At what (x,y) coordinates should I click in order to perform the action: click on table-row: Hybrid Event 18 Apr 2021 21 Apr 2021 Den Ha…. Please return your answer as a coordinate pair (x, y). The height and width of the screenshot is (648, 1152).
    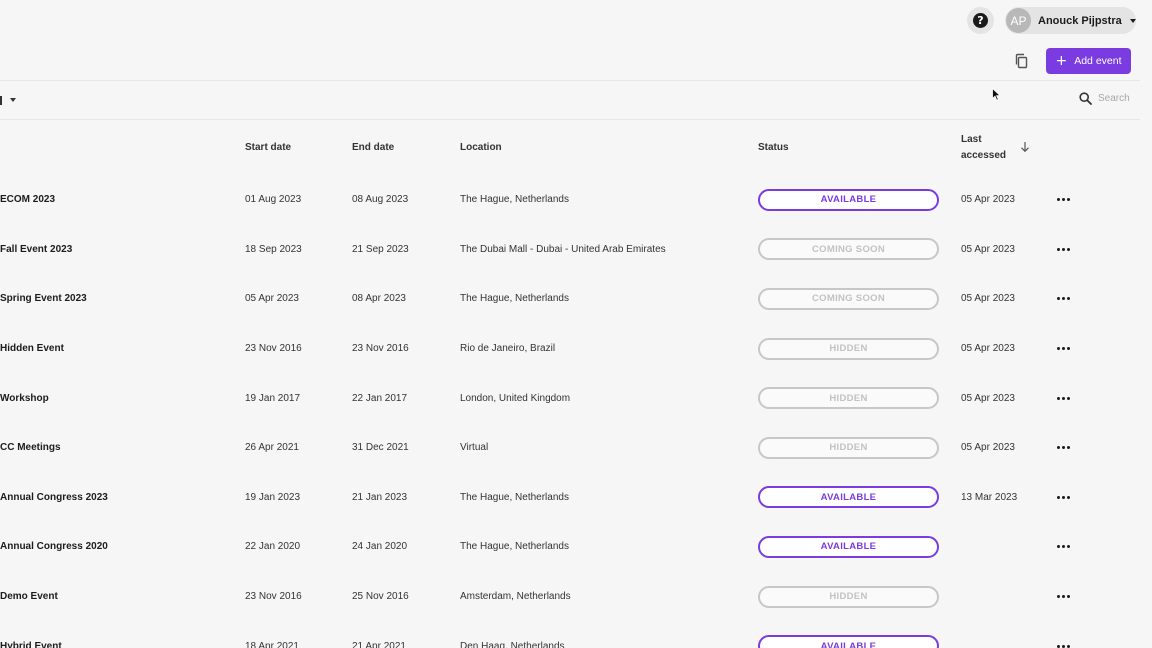
    Looking at the image, I should click on (570, 634).